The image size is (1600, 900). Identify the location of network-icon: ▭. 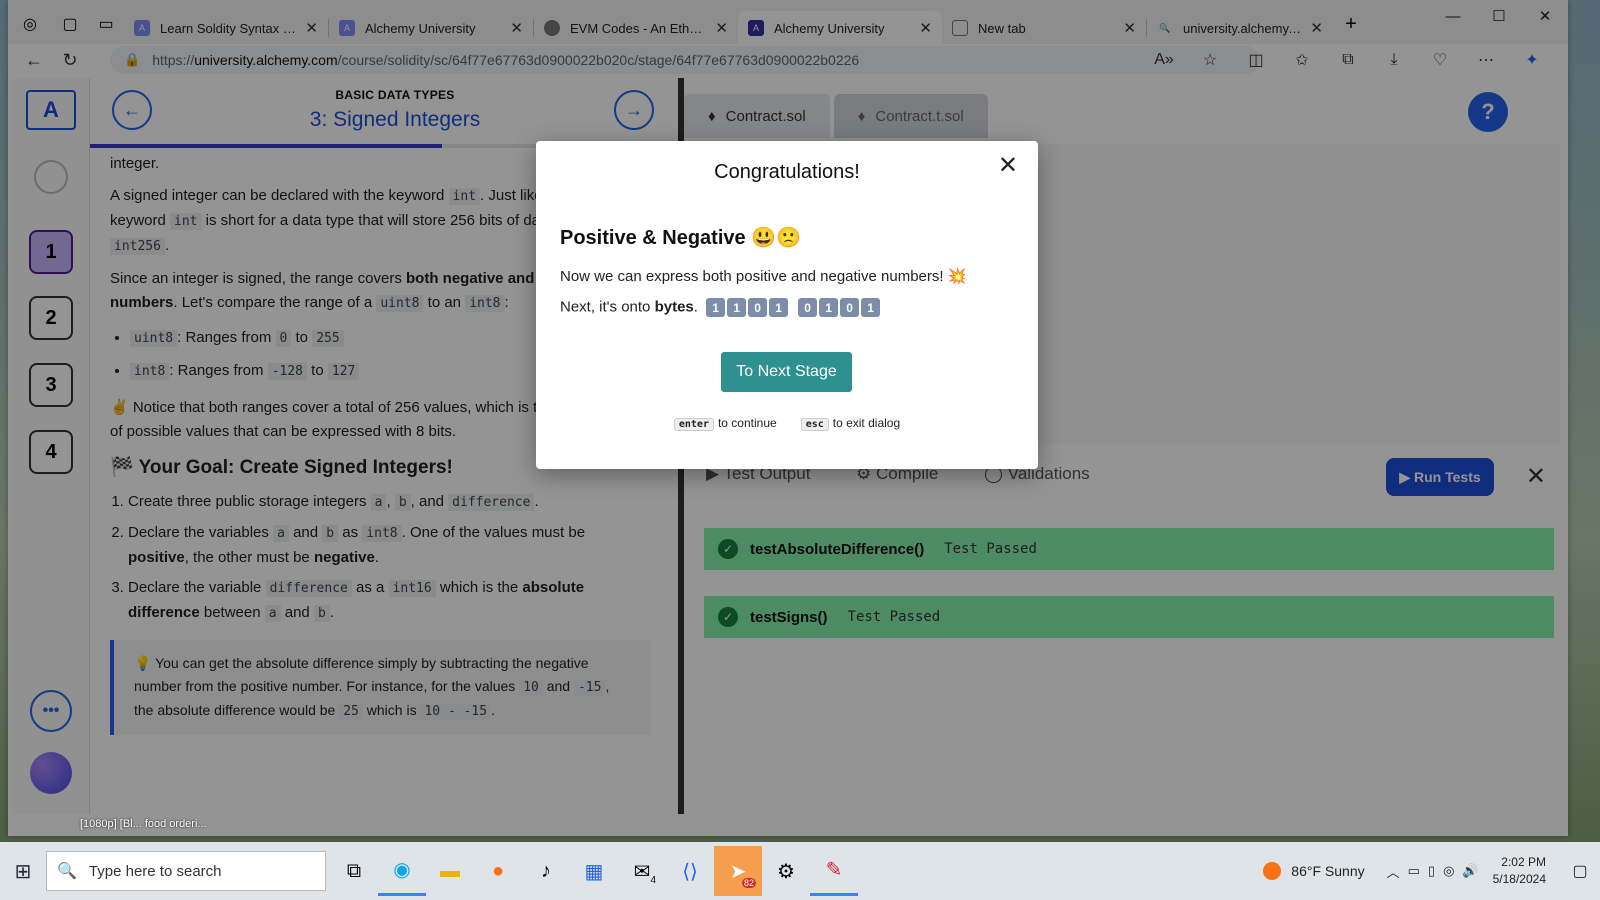
(1414, 871).